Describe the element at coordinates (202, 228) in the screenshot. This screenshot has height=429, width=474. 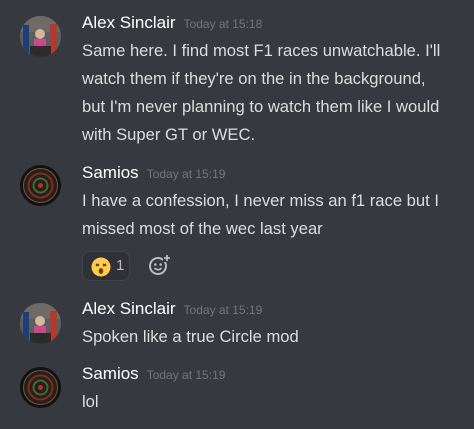
I see `message-line: missed most of the wec last year` at that location.